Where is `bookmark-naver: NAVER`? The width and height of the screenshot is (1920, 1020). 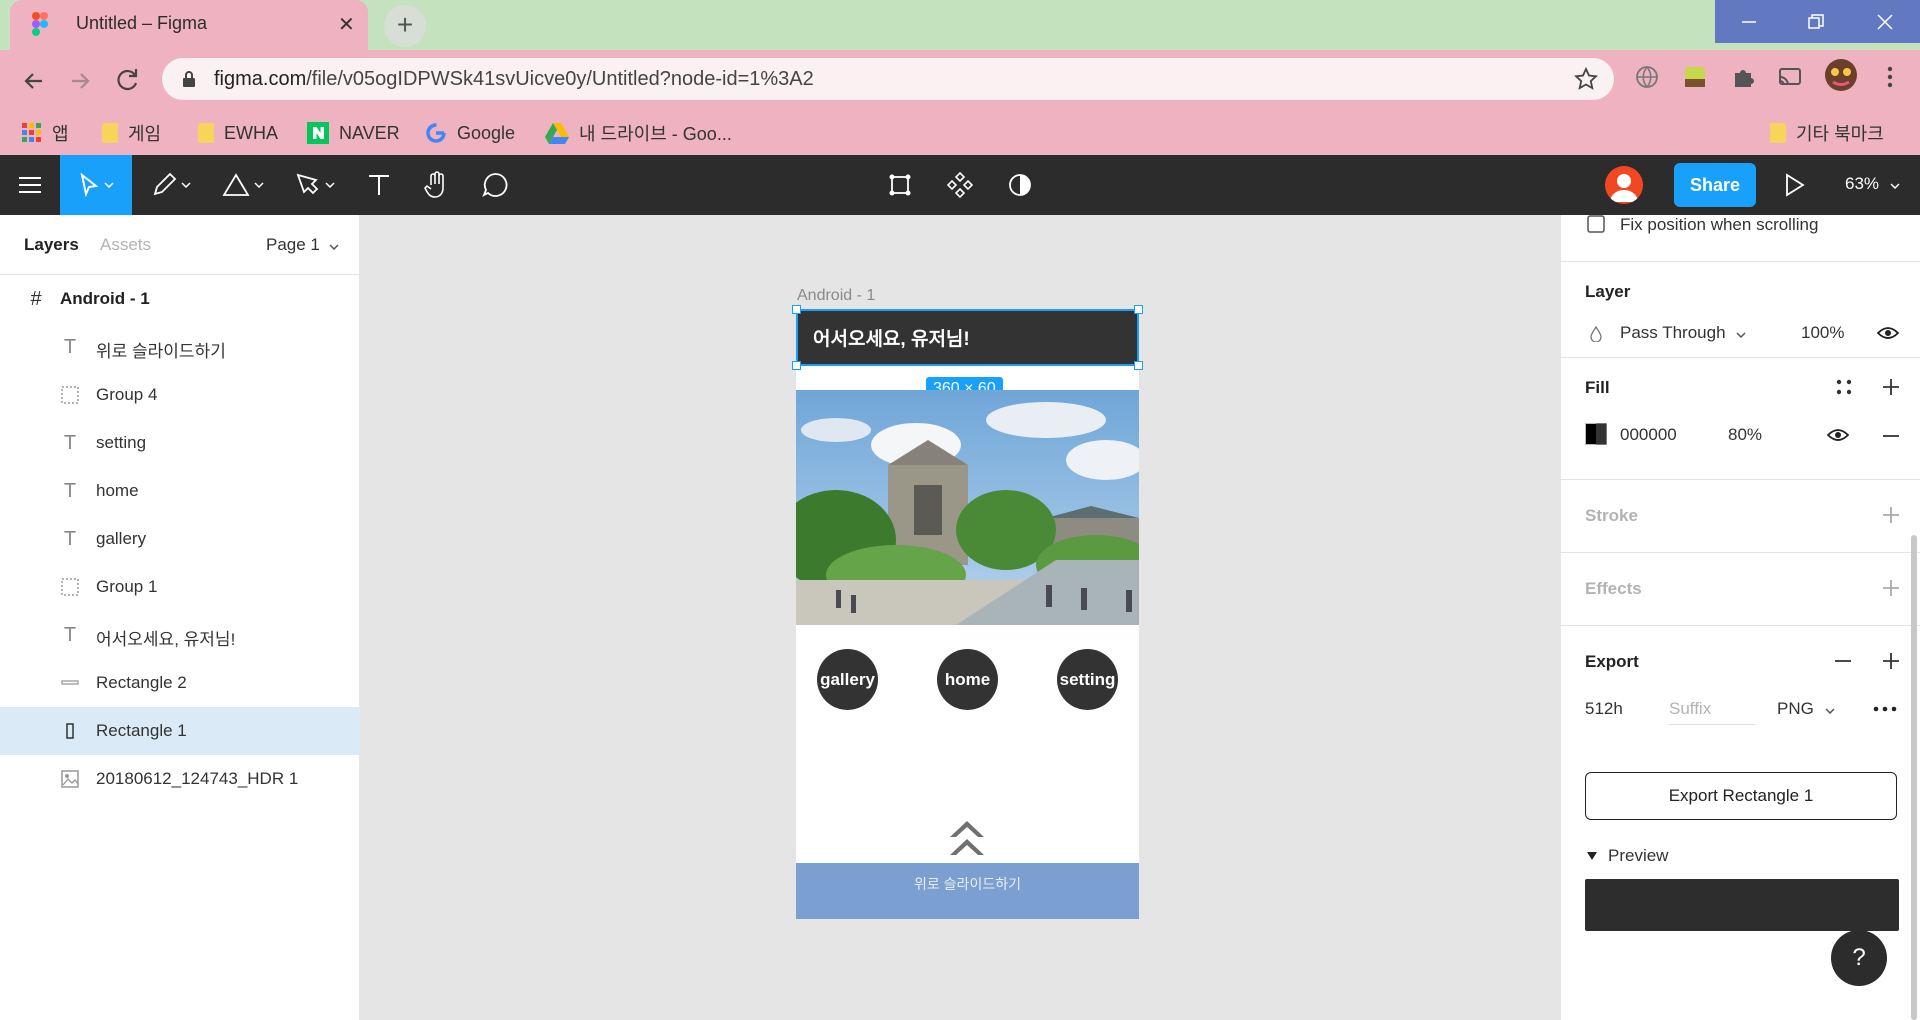
bookmark-naver: NAVER is located at coordinates (353, 133).